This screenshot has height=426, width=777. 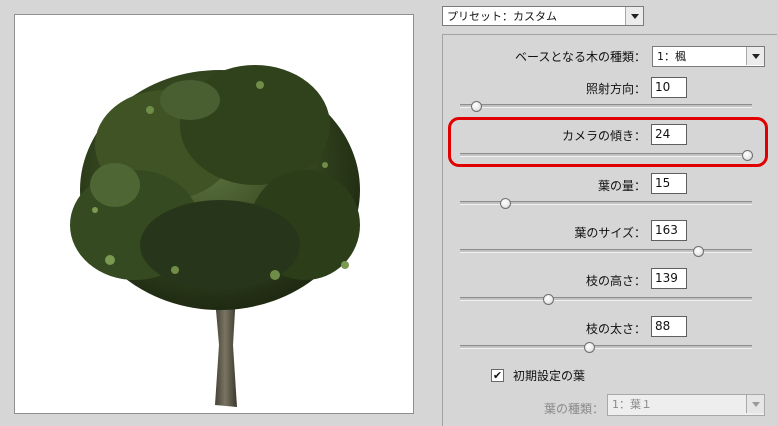 I want to click on base-tree-label: ベースとなる木の種類：, so click(x=580, y=57).